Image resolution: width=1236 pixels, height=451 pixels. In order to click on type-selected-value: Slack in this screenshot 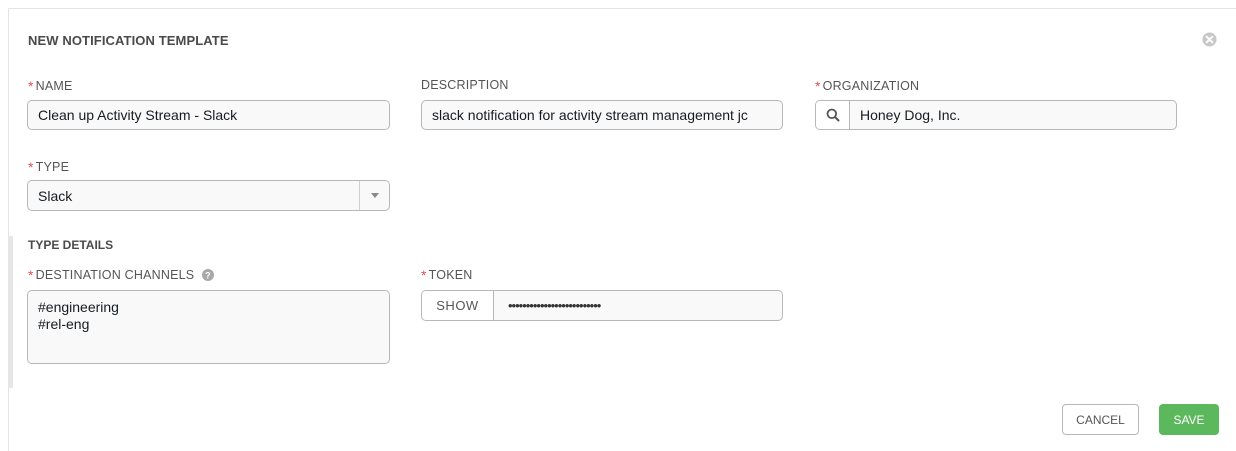, I will do `click(55, 195)`.